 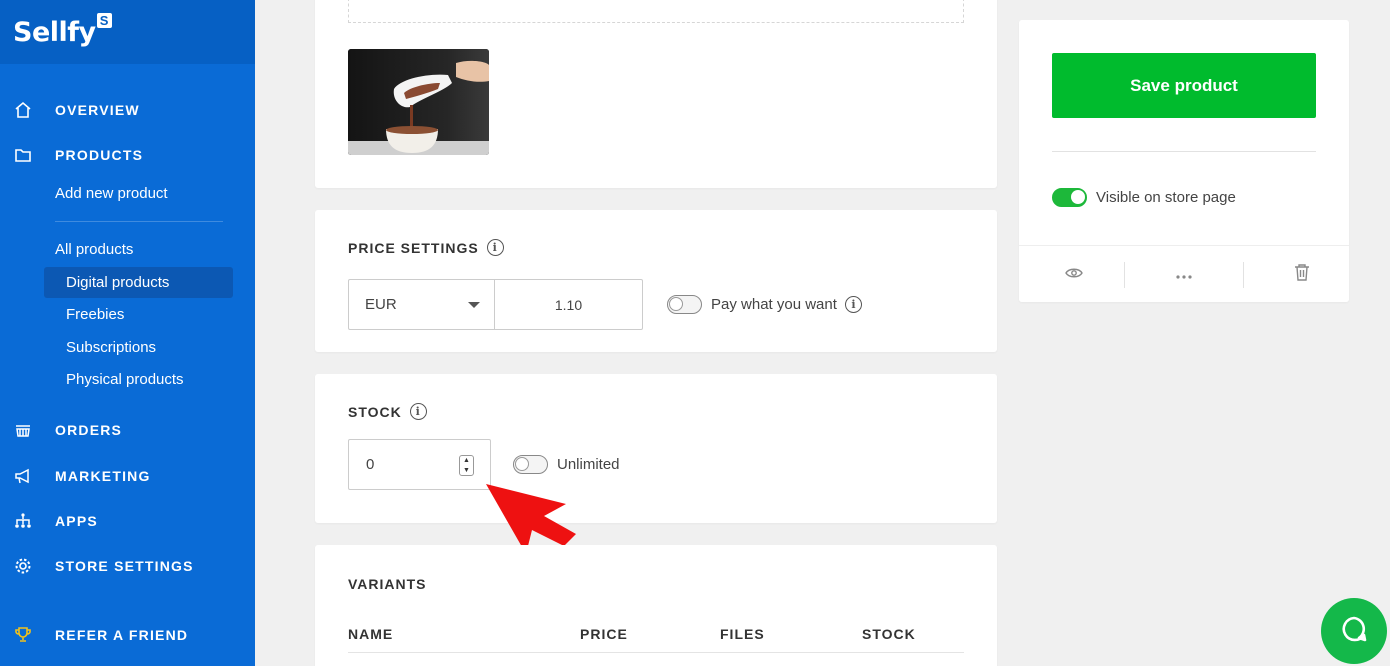 I want to click on variants-header-divider, so click(x=656, y=652).